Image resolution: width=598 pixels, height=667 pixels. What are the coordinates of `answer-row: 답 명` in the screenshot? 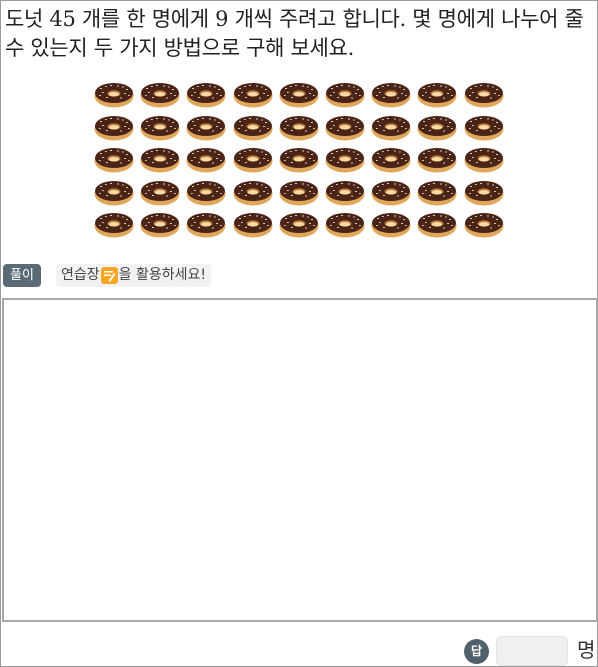 It's located at (299, 648).